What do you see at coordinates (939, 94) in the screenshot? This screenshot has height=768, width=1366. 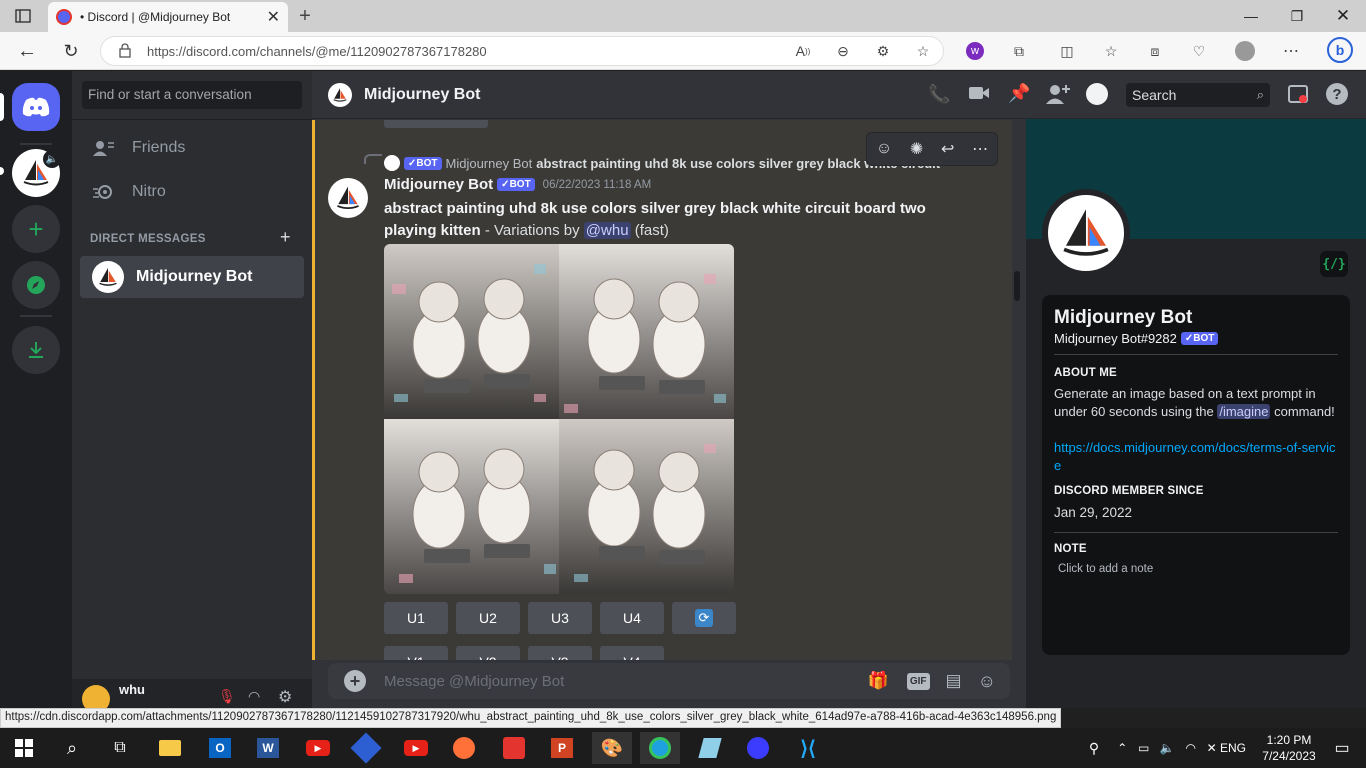 I see `start-voice-call-icon: 📞` at bounding box center [939, 94].